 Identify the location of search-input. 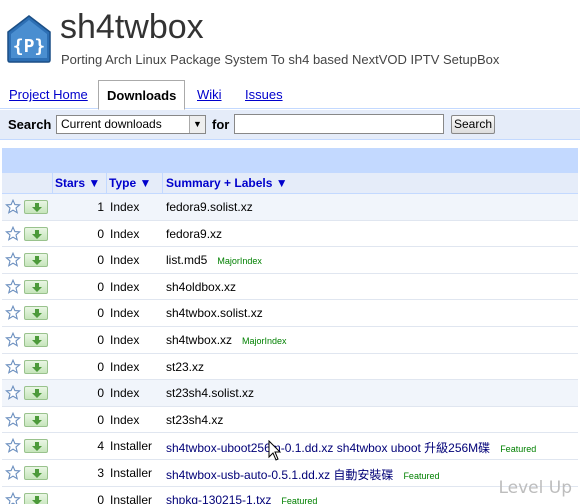
(339, 124).